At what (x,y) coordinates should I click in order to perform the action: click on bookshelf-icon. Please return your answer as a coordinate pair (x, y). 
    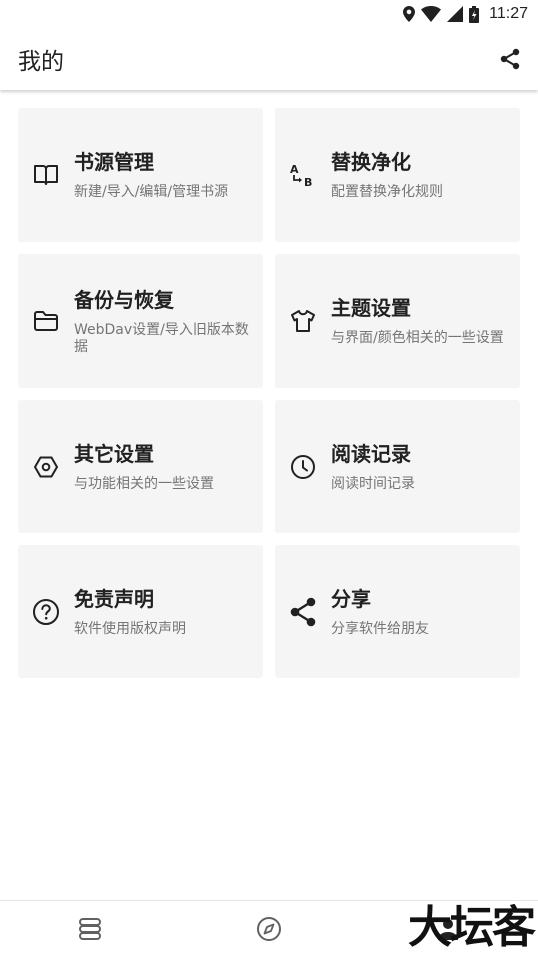
    Looking at the image, I should click on (89, 928).